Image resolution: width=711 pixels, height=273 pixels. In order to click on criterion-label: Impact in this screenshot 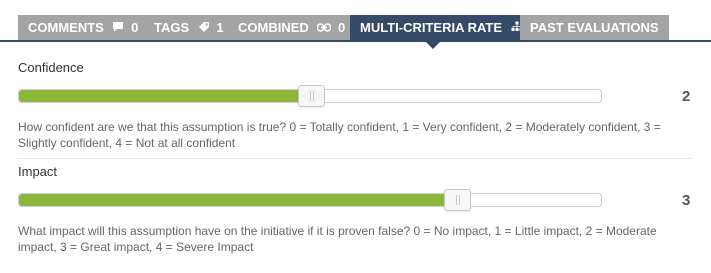, I will do `click(38, 171)`.